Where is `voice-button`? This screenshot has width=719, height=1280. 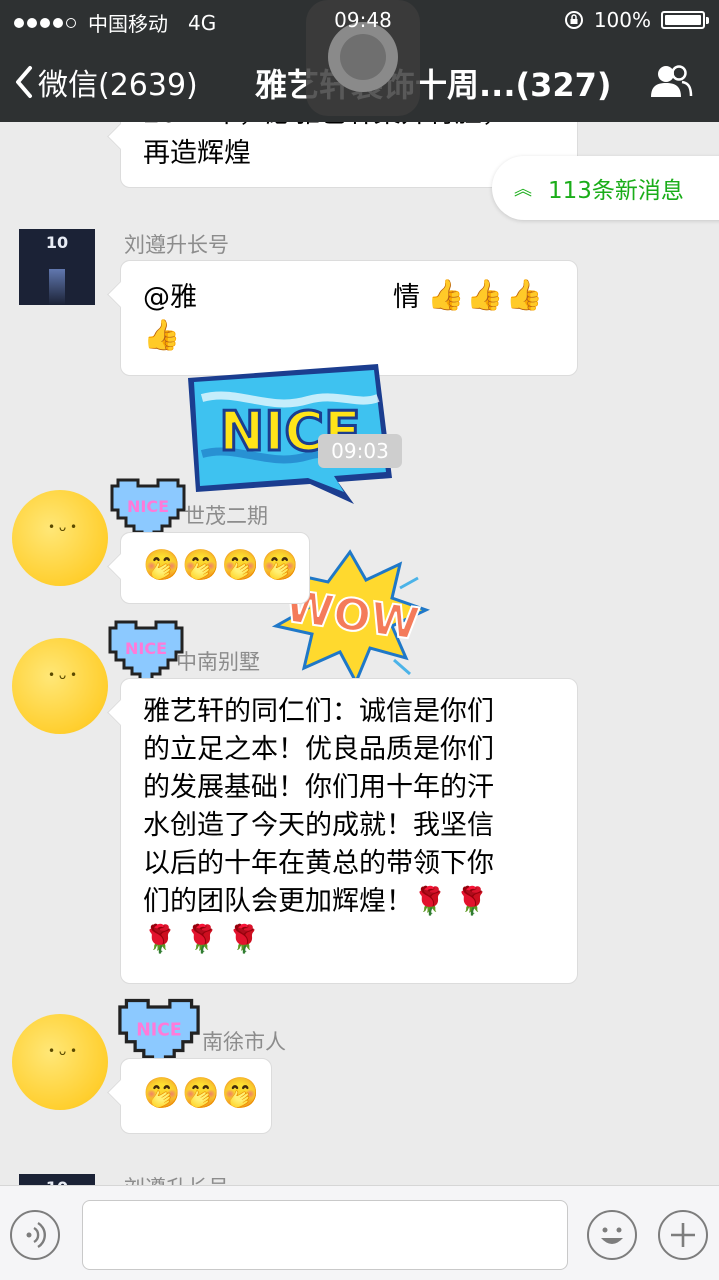
voice-button is located at coordinates (35, 1235).